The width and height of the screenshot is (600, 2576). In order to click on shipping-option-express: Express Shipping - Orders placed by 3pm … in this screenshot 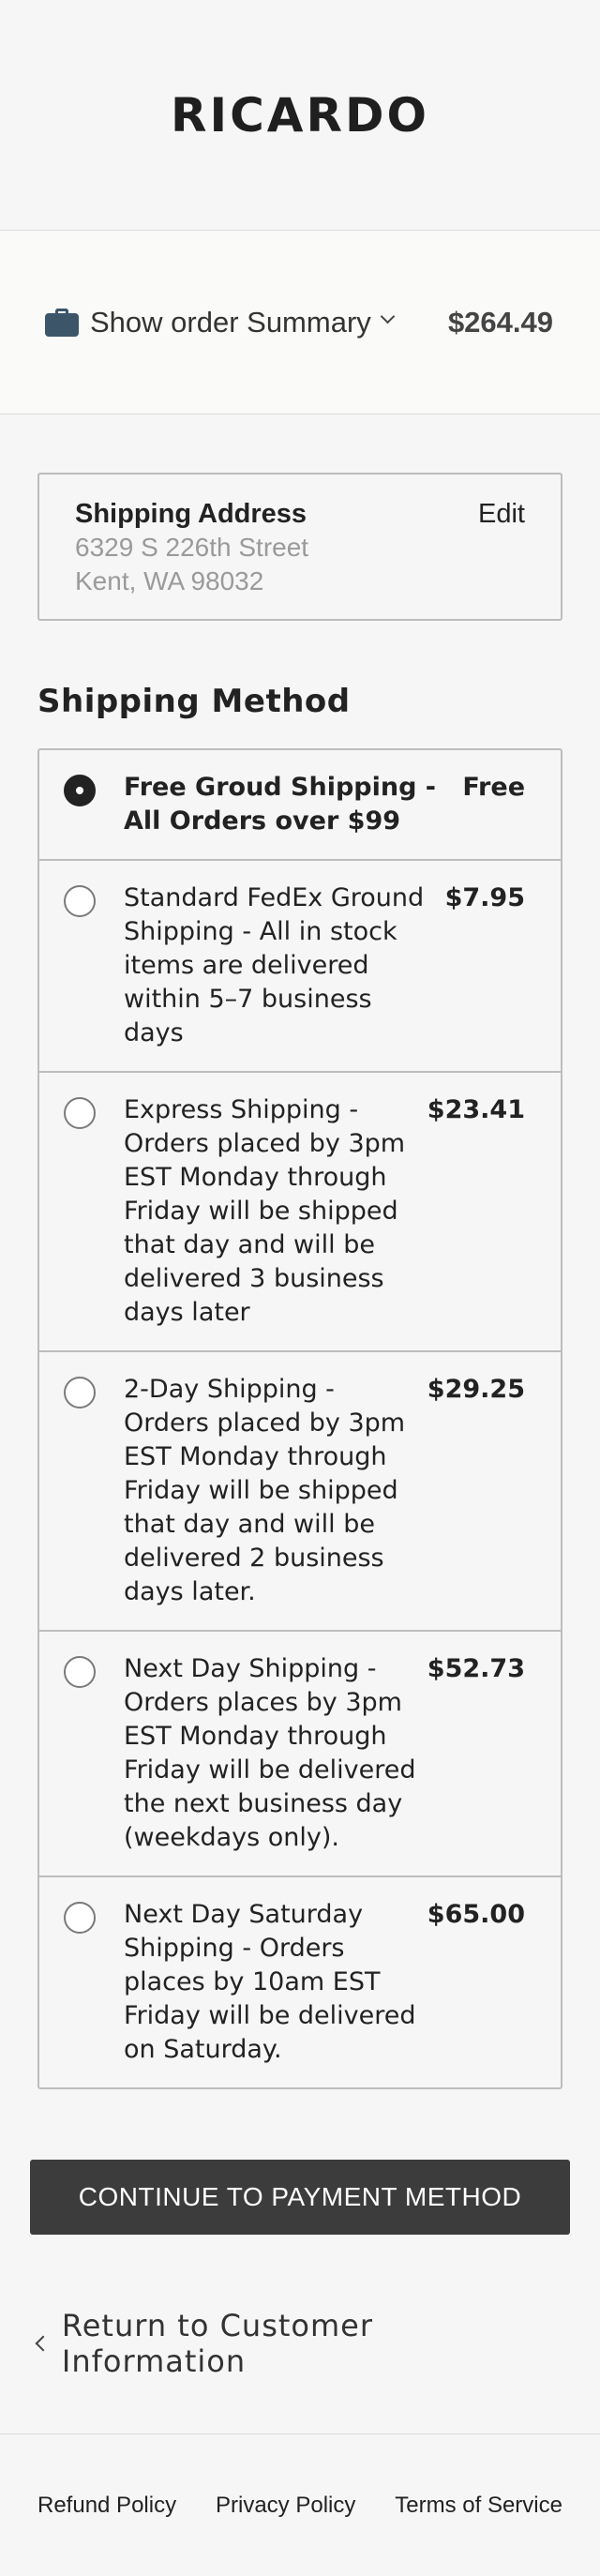, I will do `click(300, 1212)`.